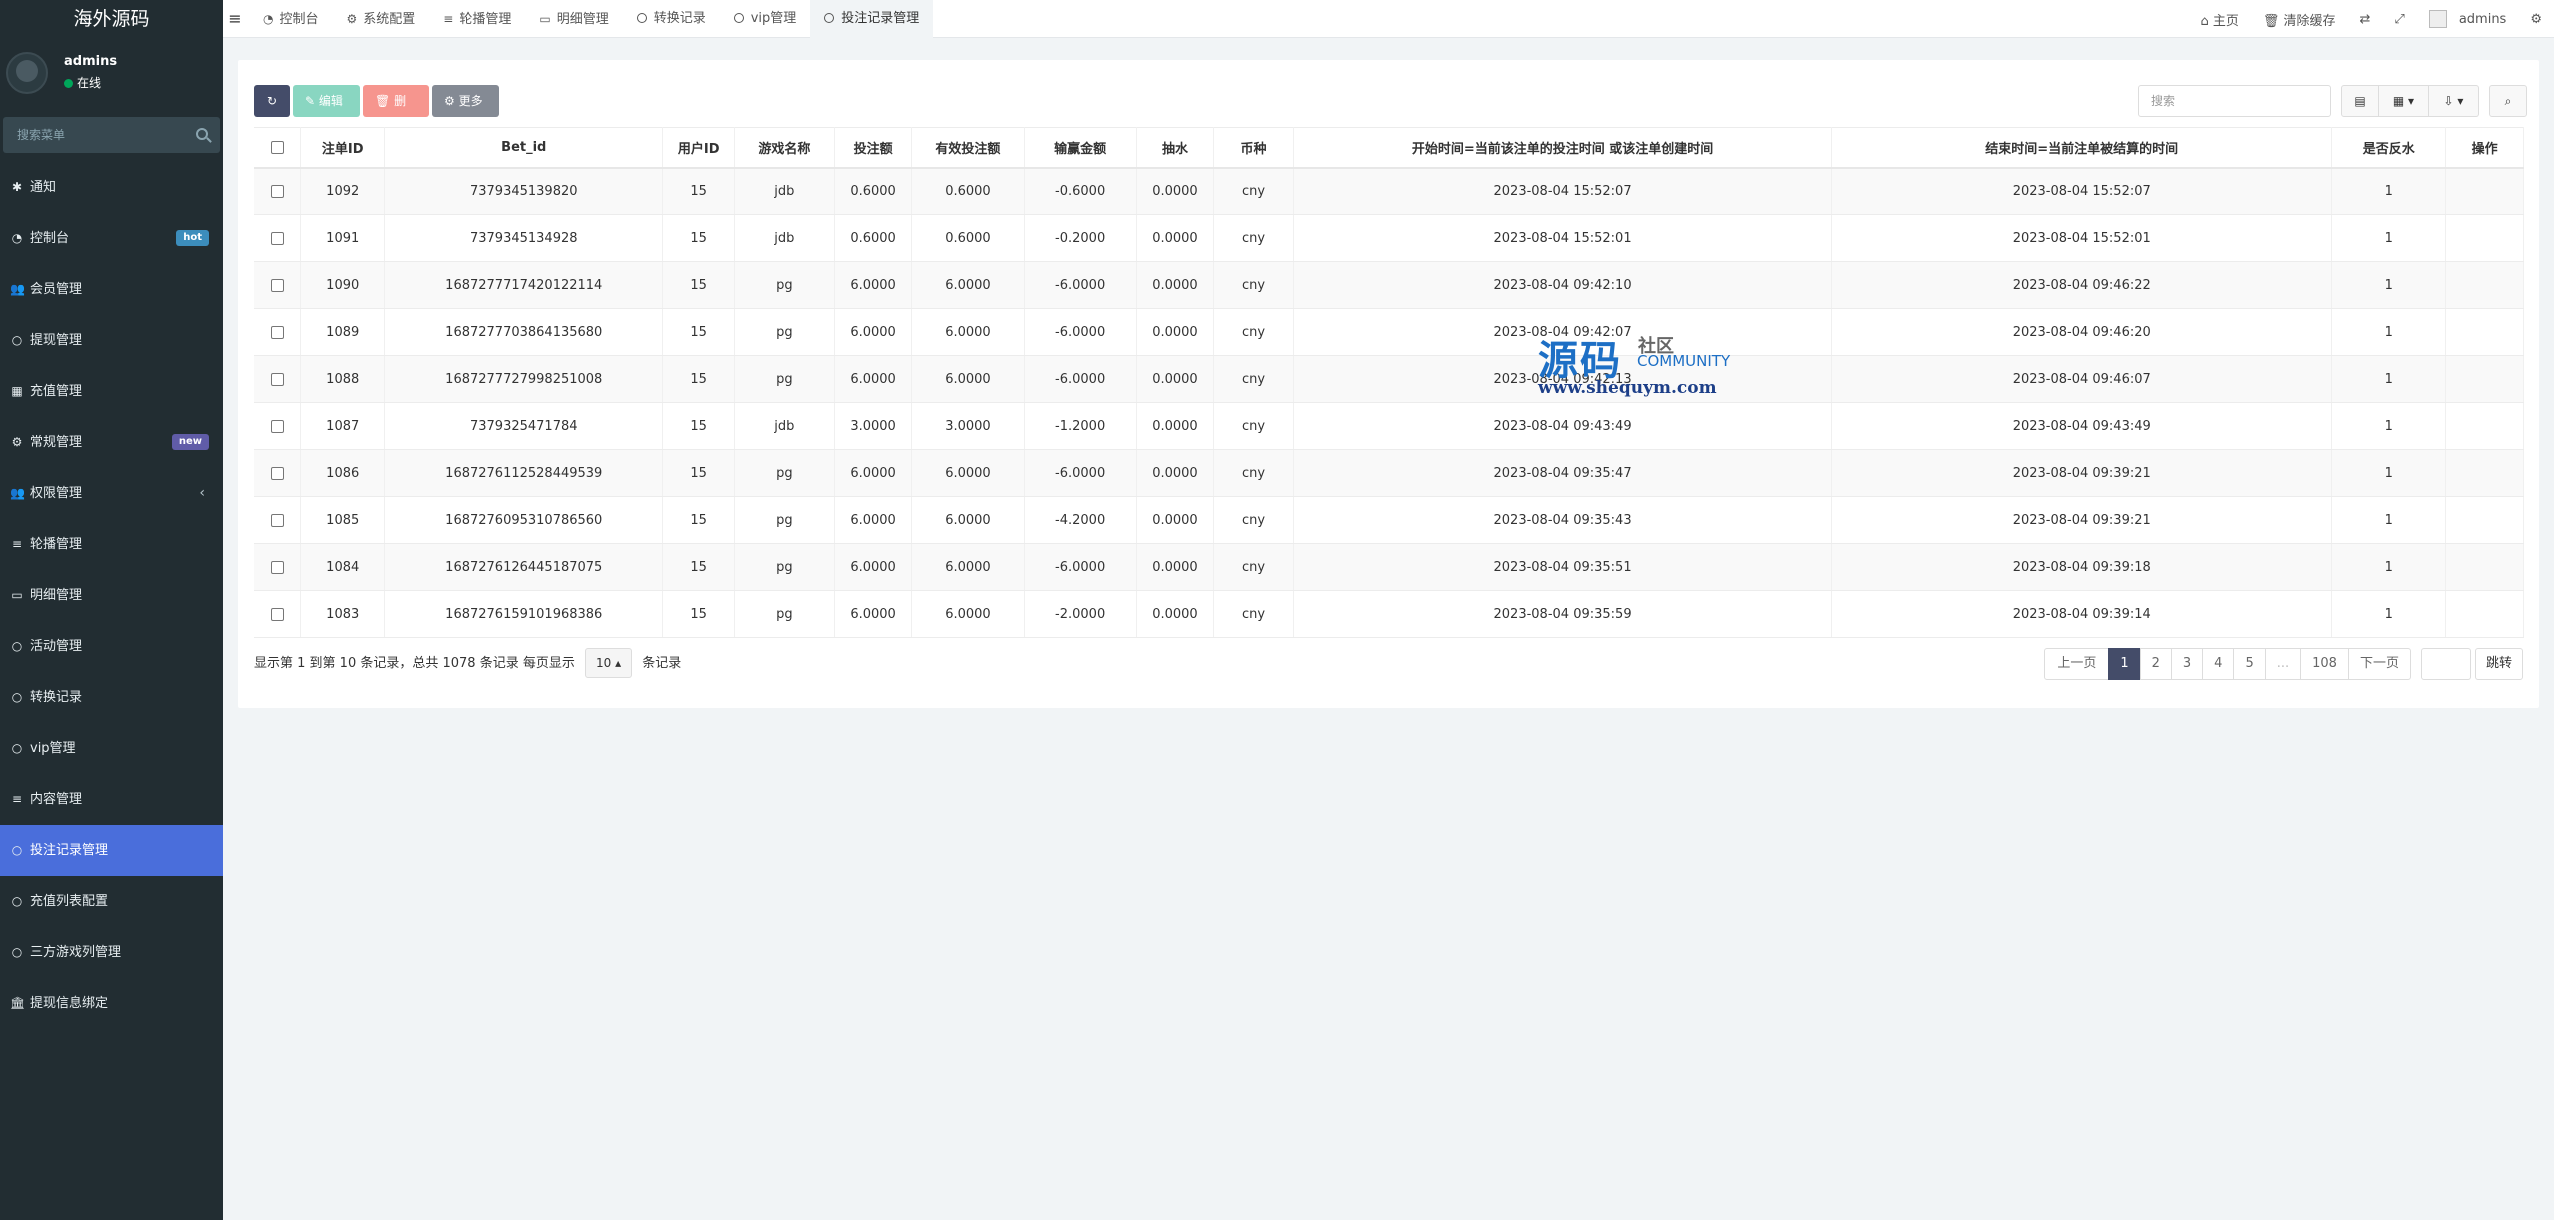 This screenshot has height=1220, width=2554. Describe the element at coordinates (2218, 664) in the screenshot. I see `page-button: 4` at that location.